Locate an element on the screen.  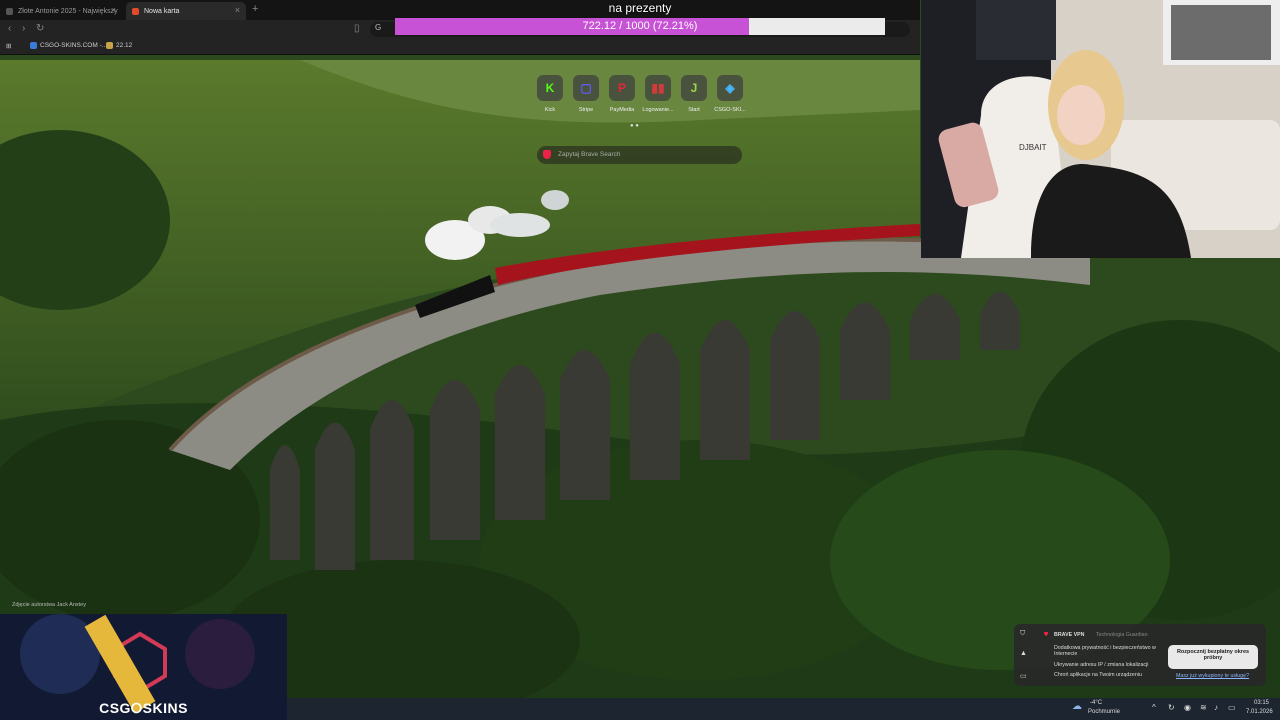
bookmark-label: 22.12 is located at coordinates (124, 45).